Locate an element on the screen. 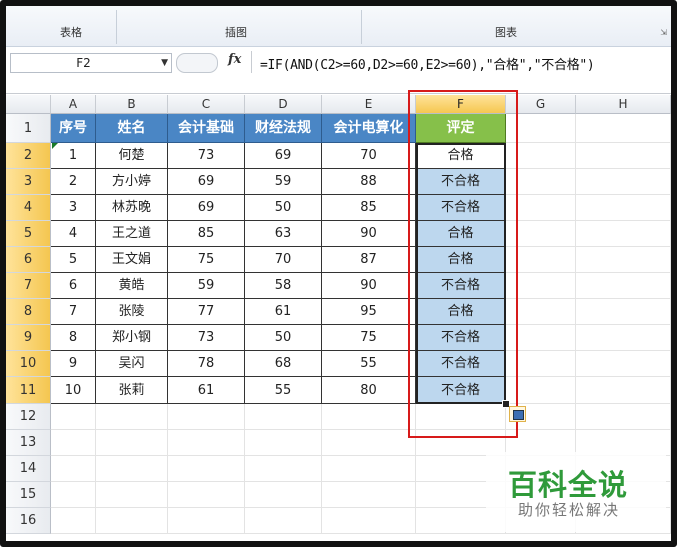 The height and width of the screenshot is (547, 677). row-header-1: 1 is located at coordinates (28, 128).